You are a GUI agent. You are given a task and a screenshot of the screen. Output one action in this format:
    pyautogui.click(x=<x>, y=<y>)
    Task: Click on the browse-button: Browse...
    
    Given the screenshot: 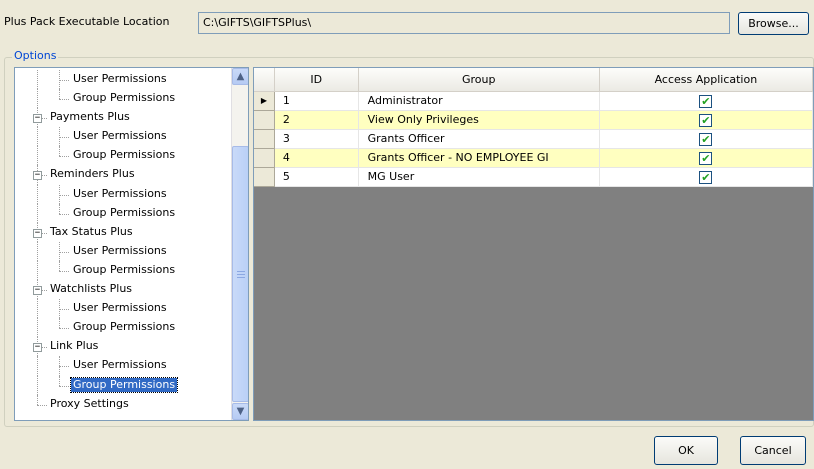 What is the action you would take?
    pyautogui.click(x=773, y=23)
    